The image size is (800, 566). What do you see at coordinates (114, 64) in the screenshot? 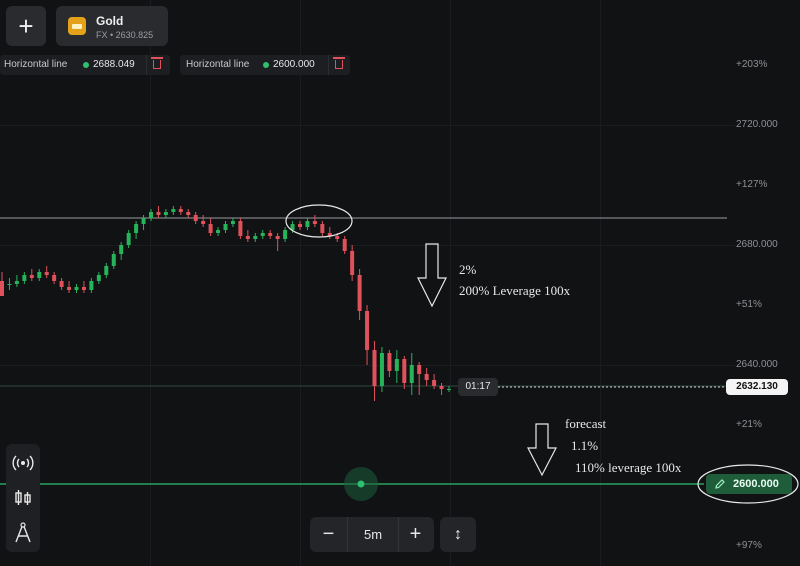
I see `horizontal-line-value: 2688.049` at bounding box center [114, 64].